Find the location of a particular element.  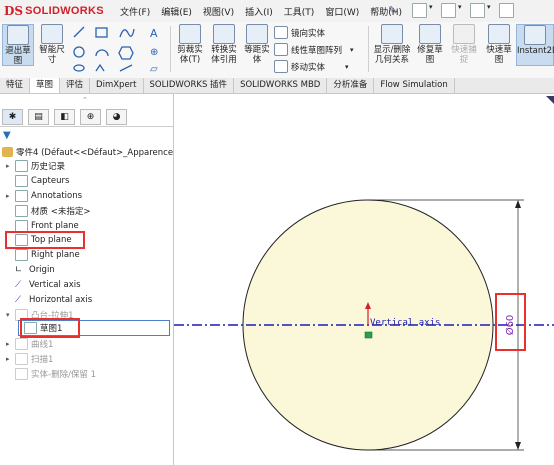

panel-tabs: ✱ ▤ ◧ ⊕ ◕ is located at coordinates (67, 117).